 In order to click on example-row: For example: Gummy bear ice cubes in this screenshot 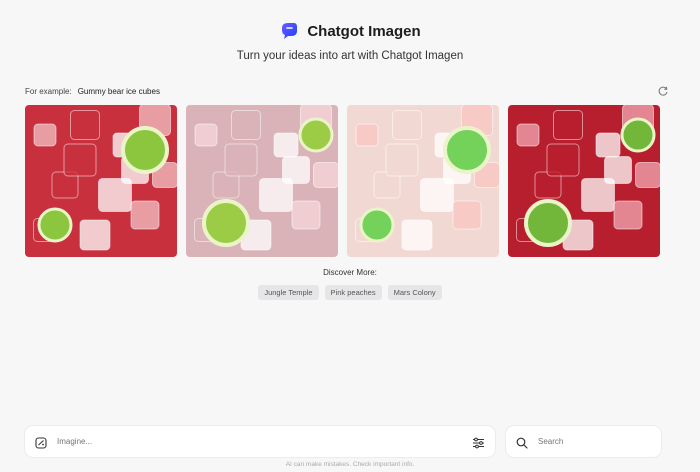, I will do `click(350, 91)`.